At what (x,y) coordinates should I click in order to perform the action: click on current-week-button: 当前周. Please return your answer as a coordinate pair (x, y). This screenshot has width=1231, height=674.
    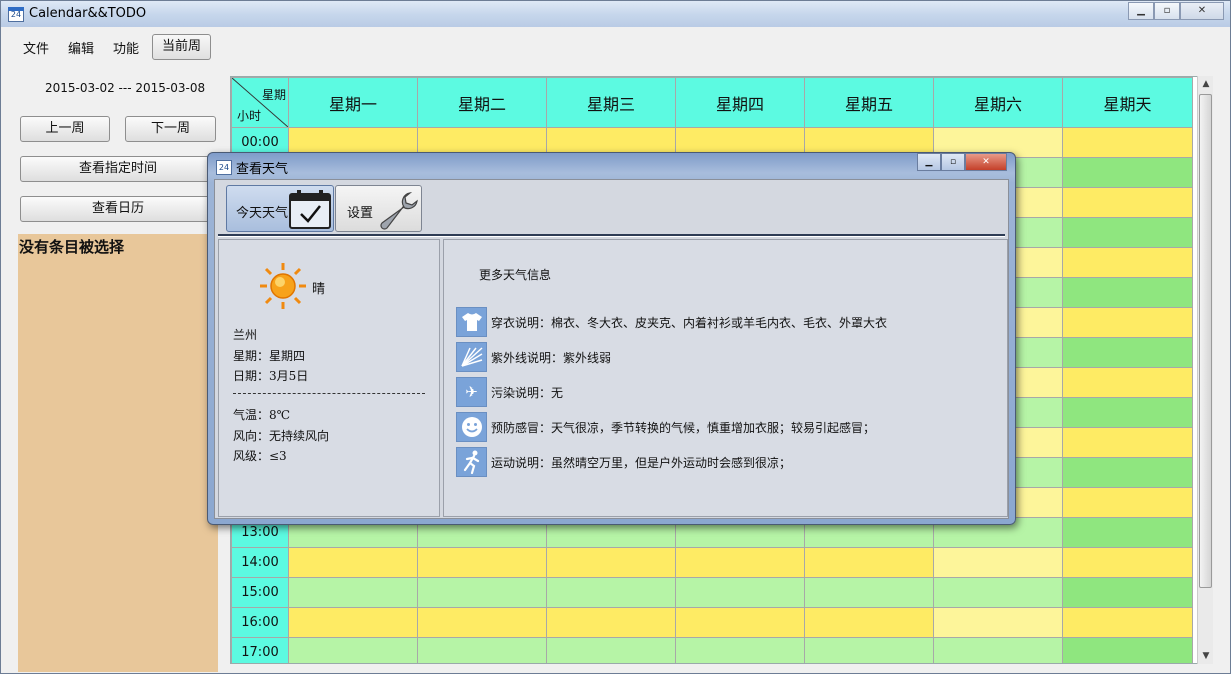
    Looking at the image, I should click on (181, 47).